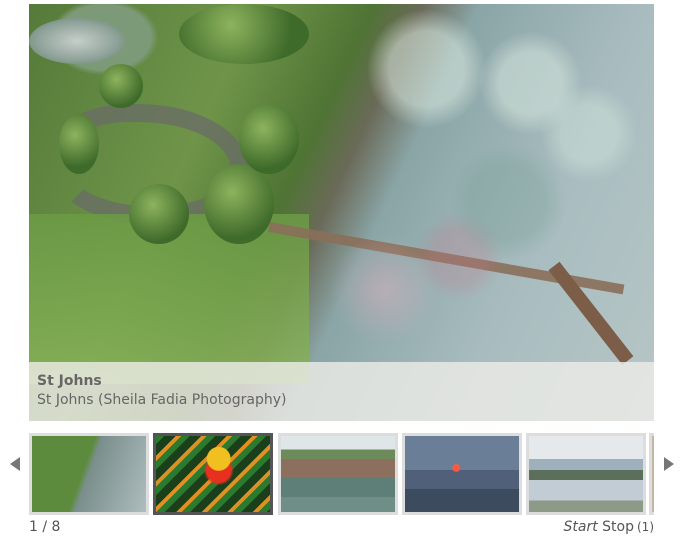  Describe the element at coordinates (669, 464) in the screenshot. I see `chevron-right-icon` at that location.